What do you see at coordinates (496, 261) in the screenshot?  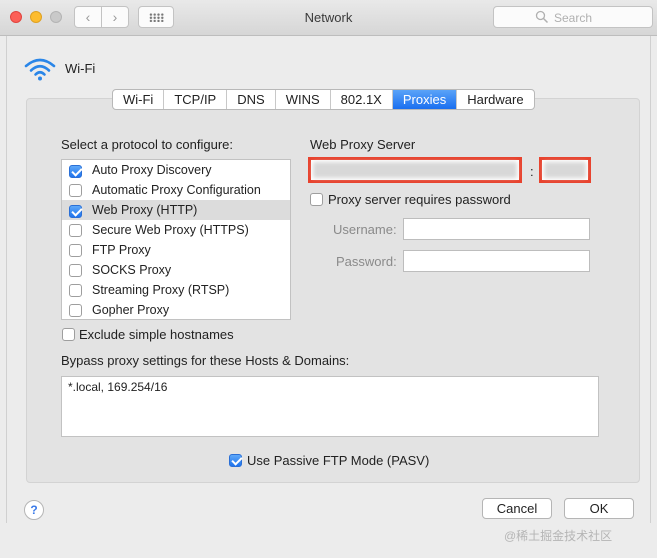 I see `password-input` at bounding box center [496, 261].